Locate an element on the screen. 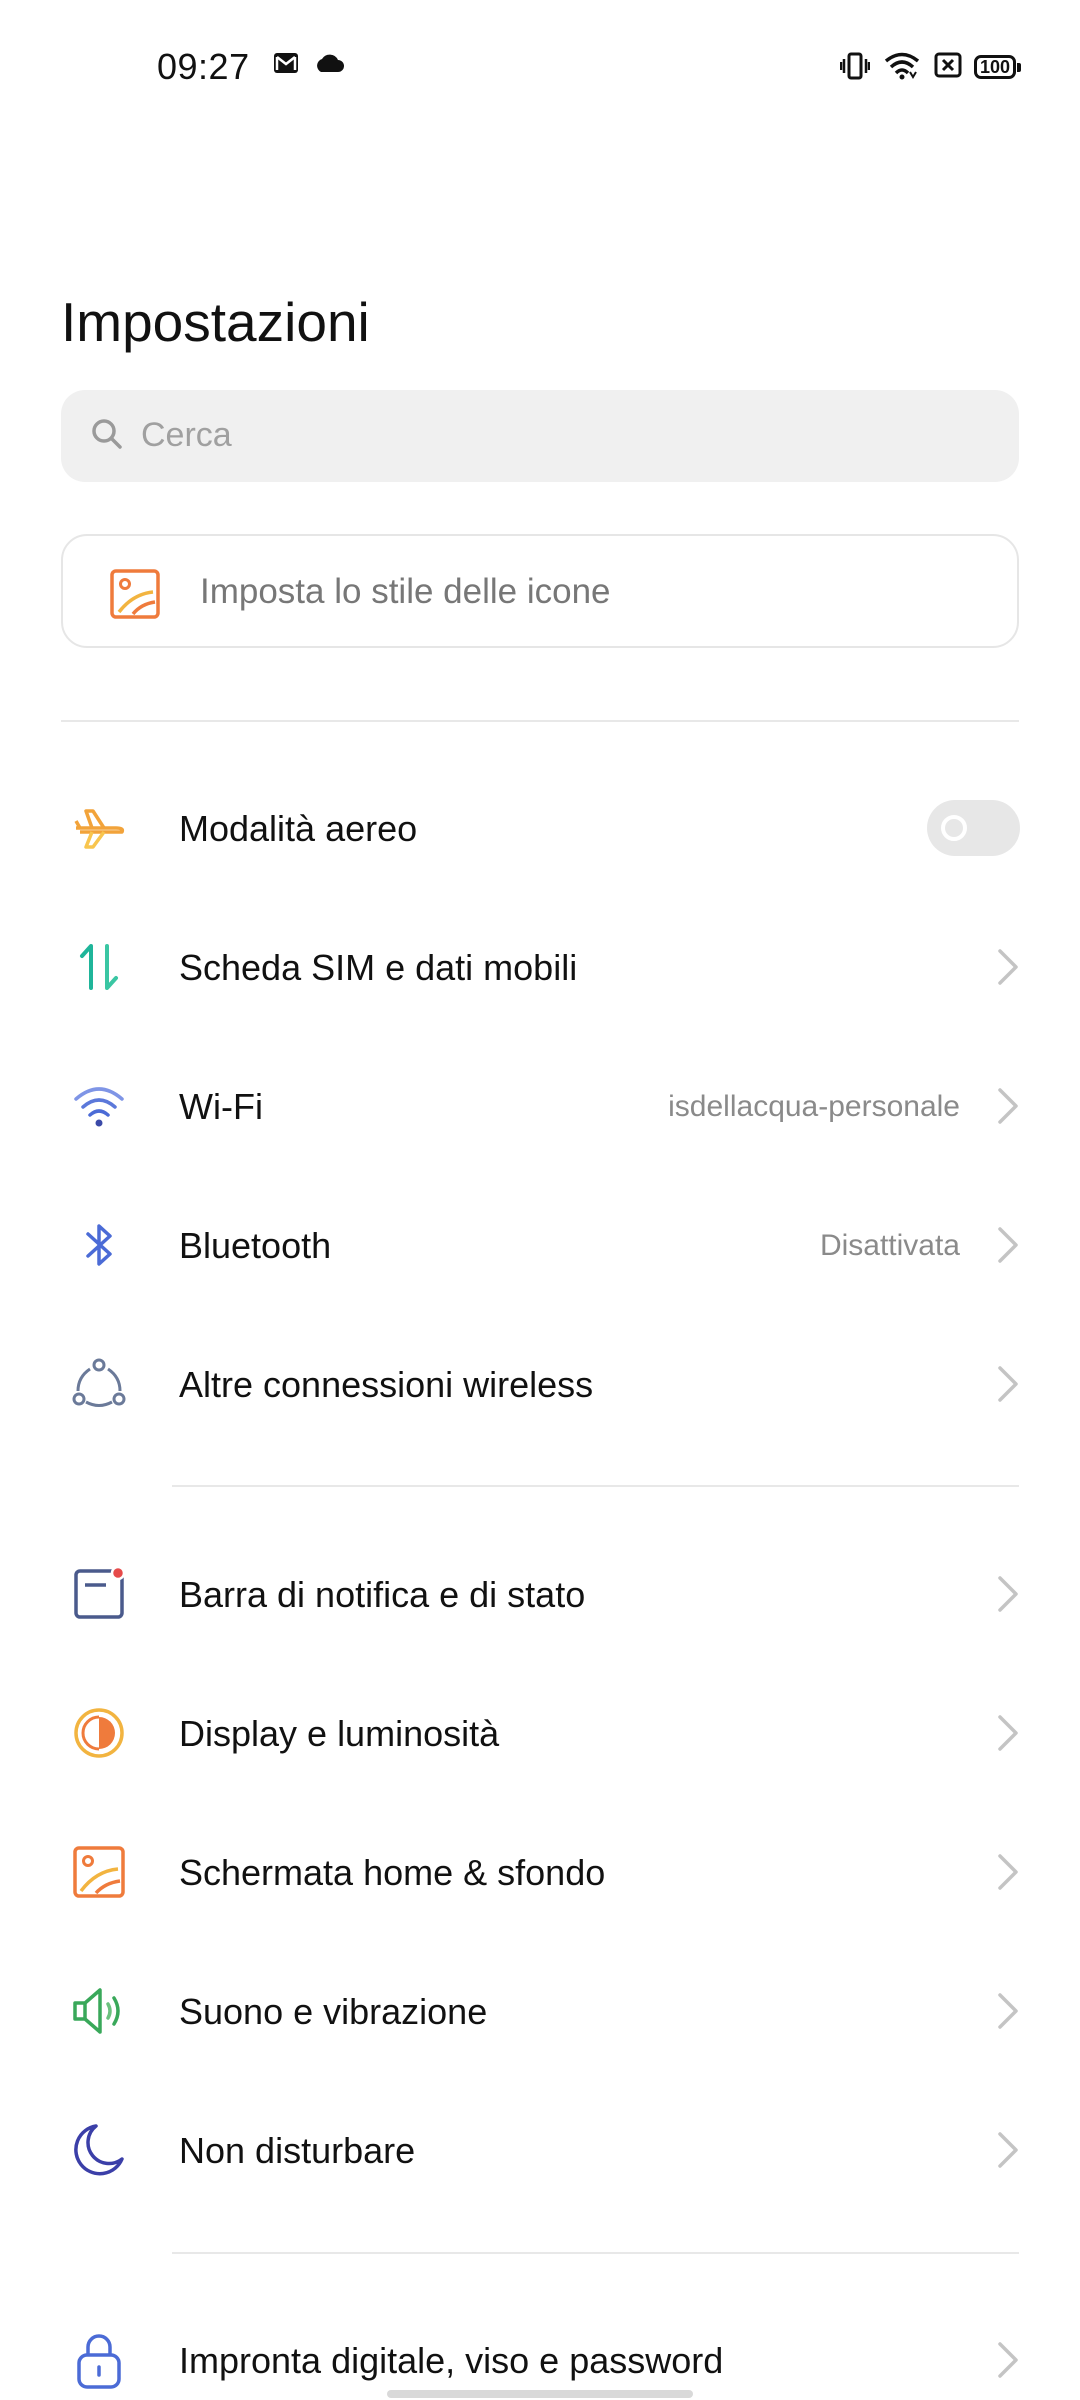  settings-row-airplane-mode: Modalità aereo is located at coordinates (540, 827).